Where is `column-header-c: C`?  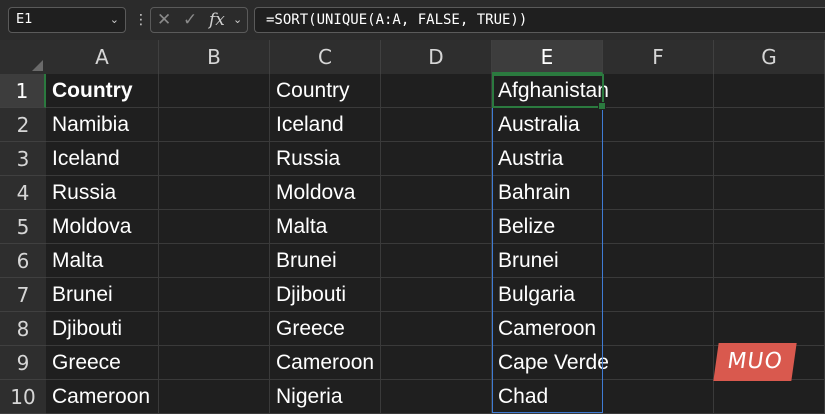 column-header-c: C is located at coordinates (325, 57).